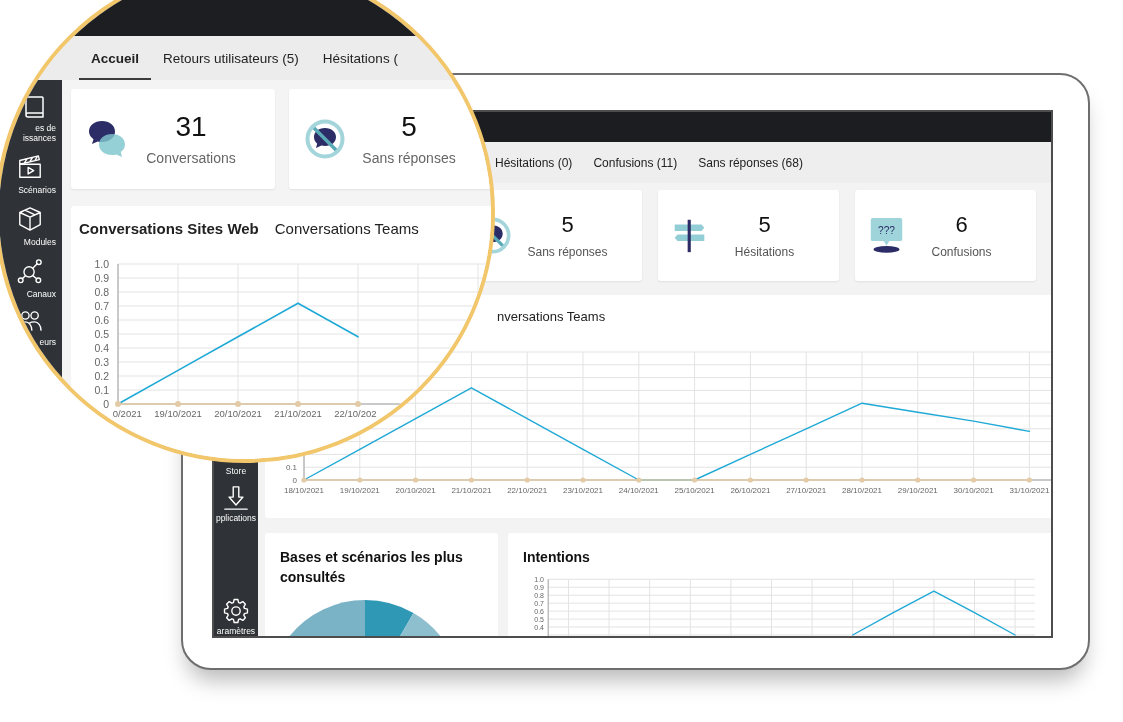 The width and height of the screenshot is (1123, 722). I want to click on stat-value: 31, so click(191, 127).